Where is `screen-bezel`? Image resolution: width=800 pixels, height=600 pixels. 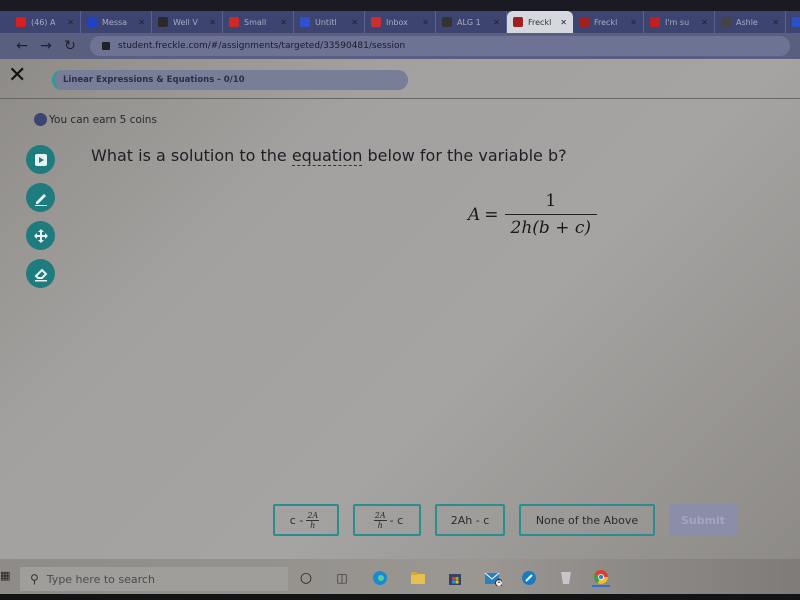
screen-bezel is located at coordinates (400, 597).